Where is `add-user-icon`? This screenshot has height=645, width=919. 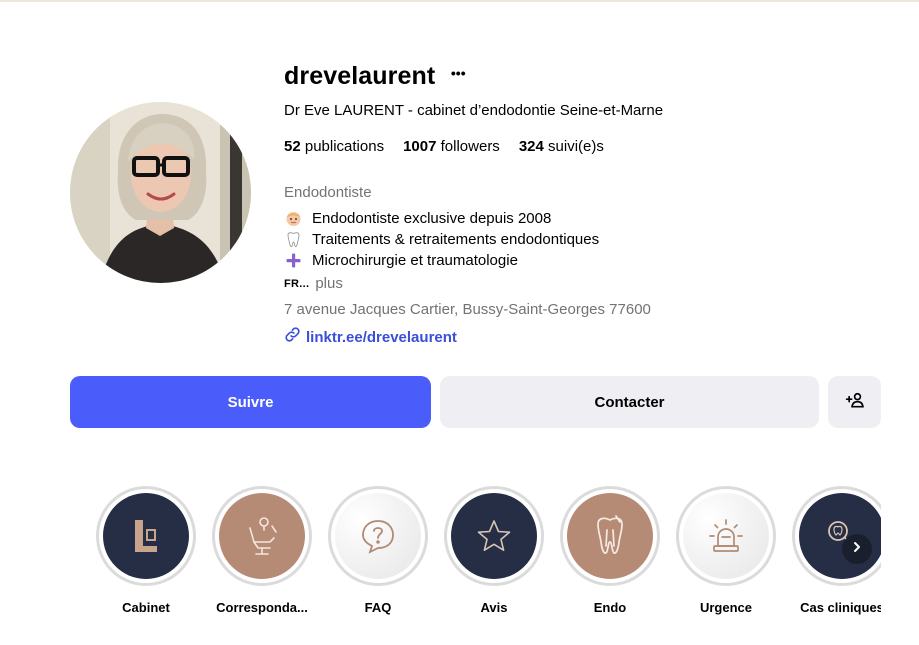
add-user-icon is located at coordinates (855, 402).